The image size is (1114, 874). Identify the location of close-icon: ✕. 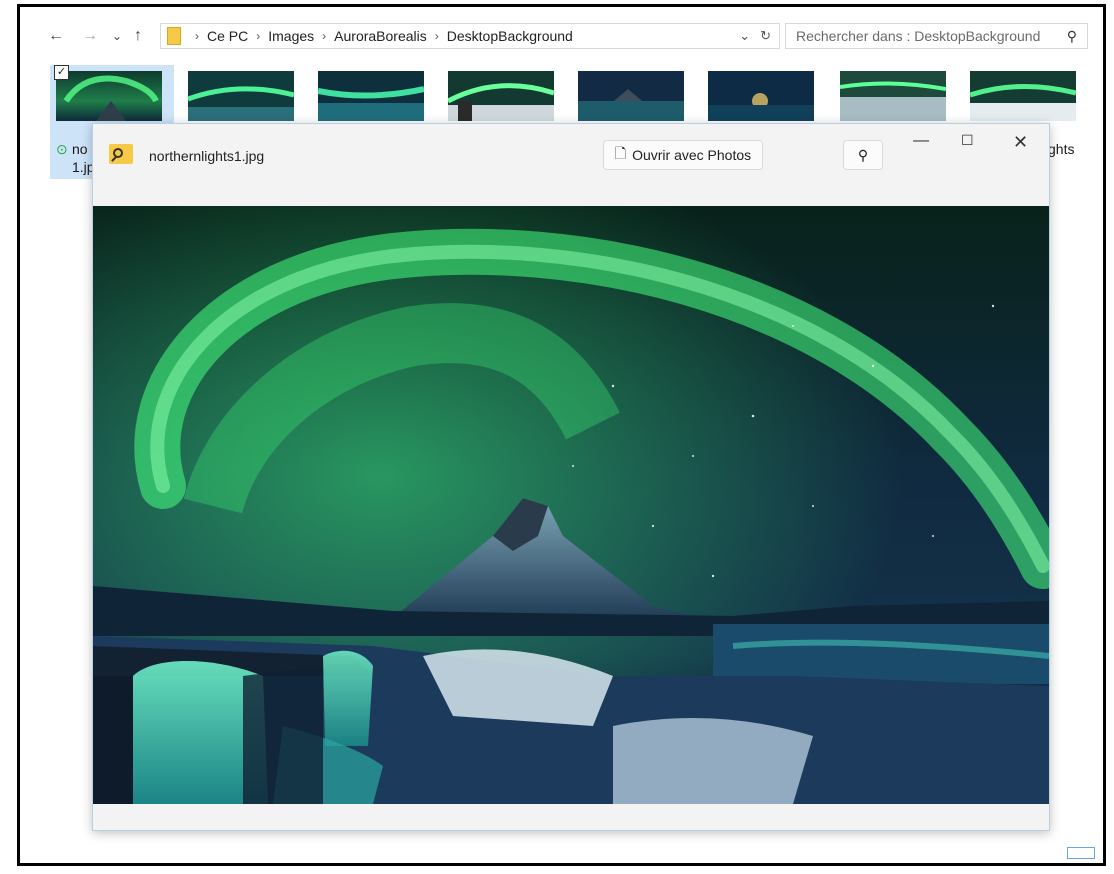
(1020, 142).